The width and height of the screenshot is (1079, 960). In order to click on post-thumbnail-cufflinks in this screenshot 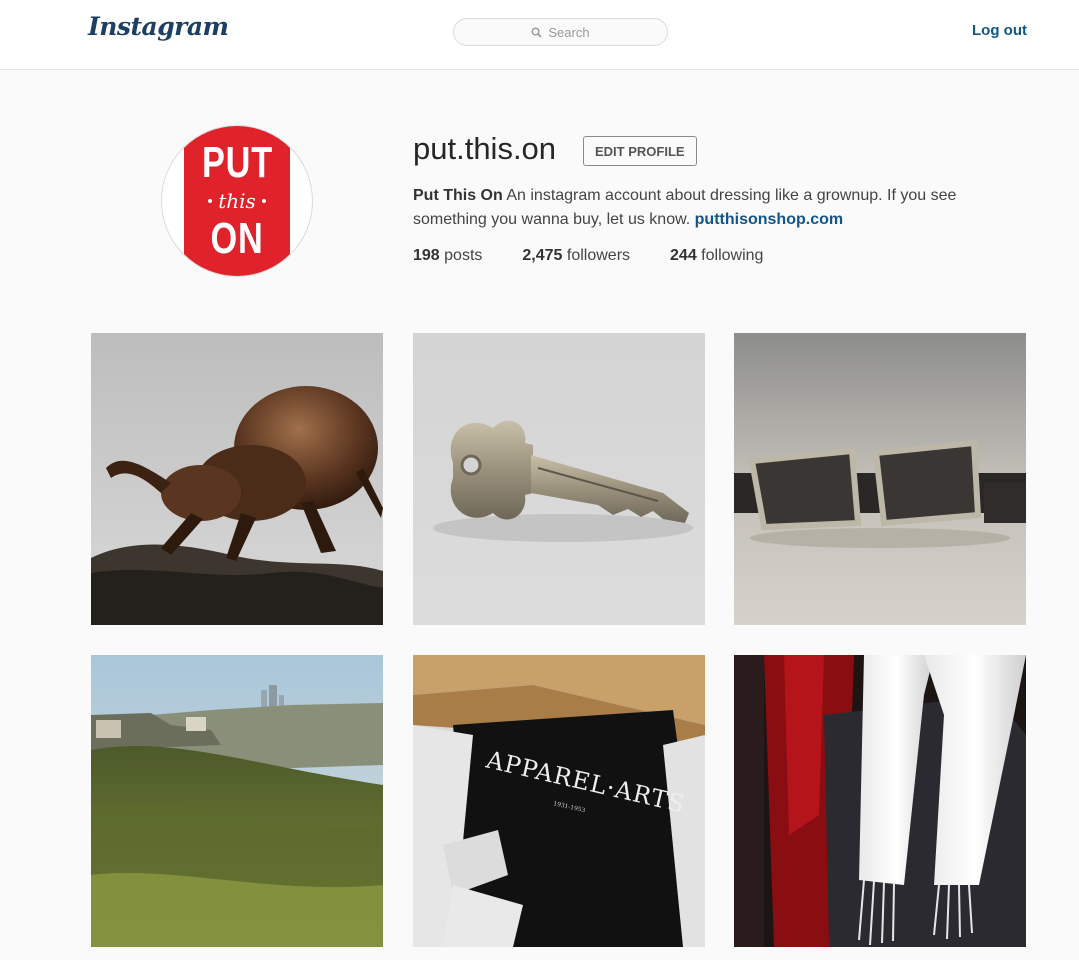, I will do `click(880, 479)`.